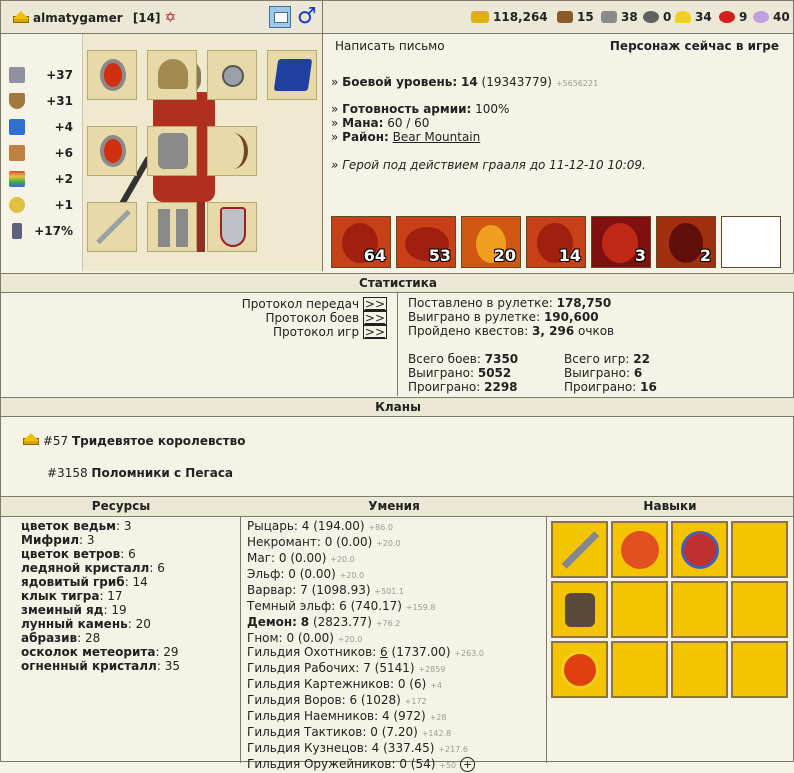 The image size is (794, 773). What do you see at coordinates (312, 318) in the screenshot?
I see `protocol-label: Протокол боев` at bounding box center [312, 318].